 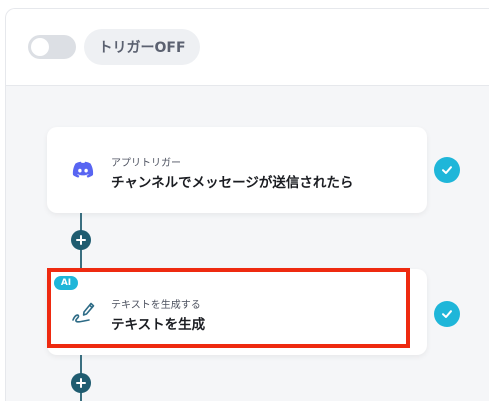 What do you see at coordinates (142, 47) in the screenshot?
I see `trigger-status-label: トリガーOFF` at bounding box center [142, 47].